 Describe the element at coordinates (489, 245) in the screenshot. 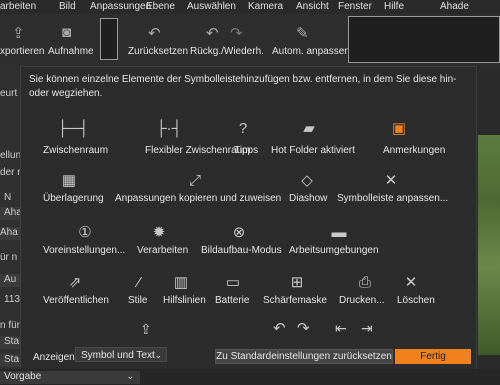

I see `image-preview` at that location.